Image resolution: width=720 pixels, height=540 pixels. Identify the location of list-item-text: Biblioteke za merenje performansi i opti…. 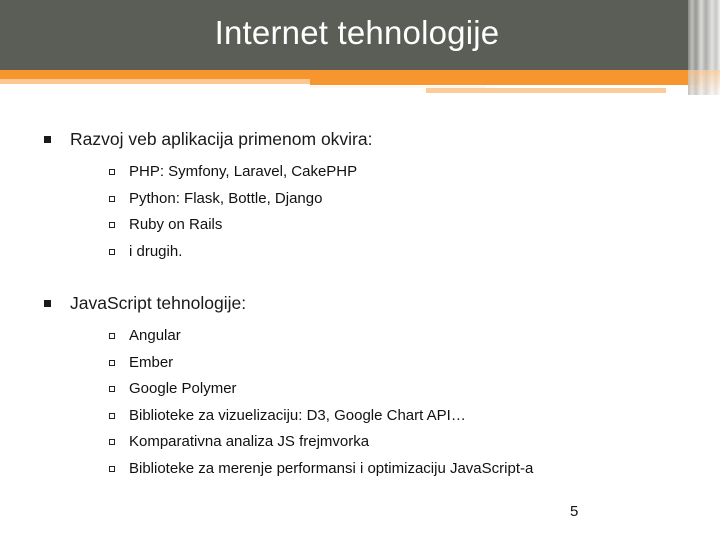
(331, 468).